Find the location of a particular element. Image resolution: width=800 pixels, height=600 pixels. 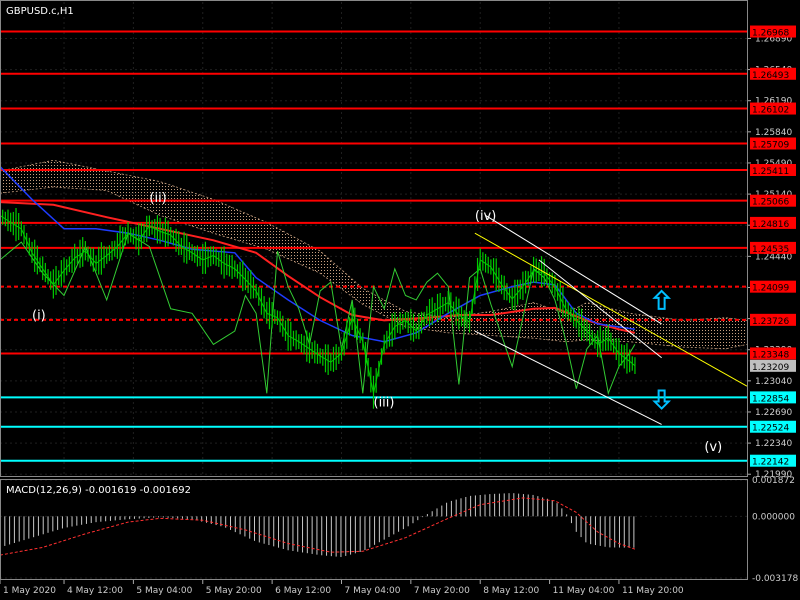

wave-label-4: (v) is located at coordinates (713, 447).